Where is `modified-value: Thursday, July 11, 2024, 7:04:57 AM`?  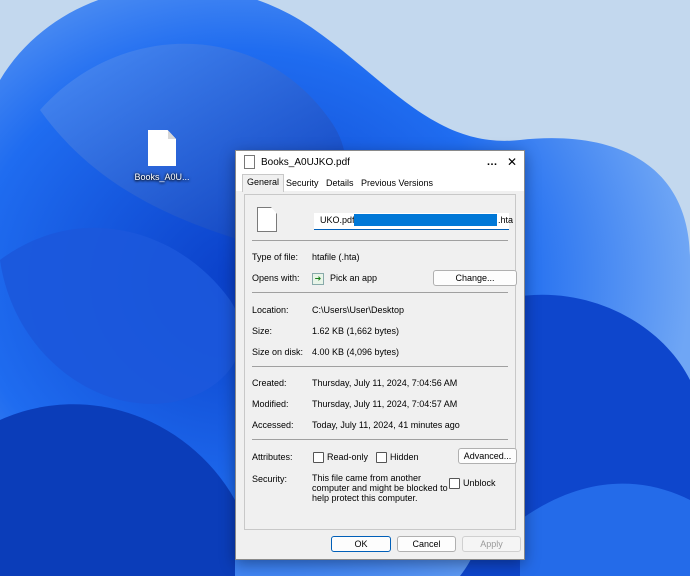
modified-value: Thursday, July 11, 2024, 7:04:57 AM is located at coordinates (385, 404).